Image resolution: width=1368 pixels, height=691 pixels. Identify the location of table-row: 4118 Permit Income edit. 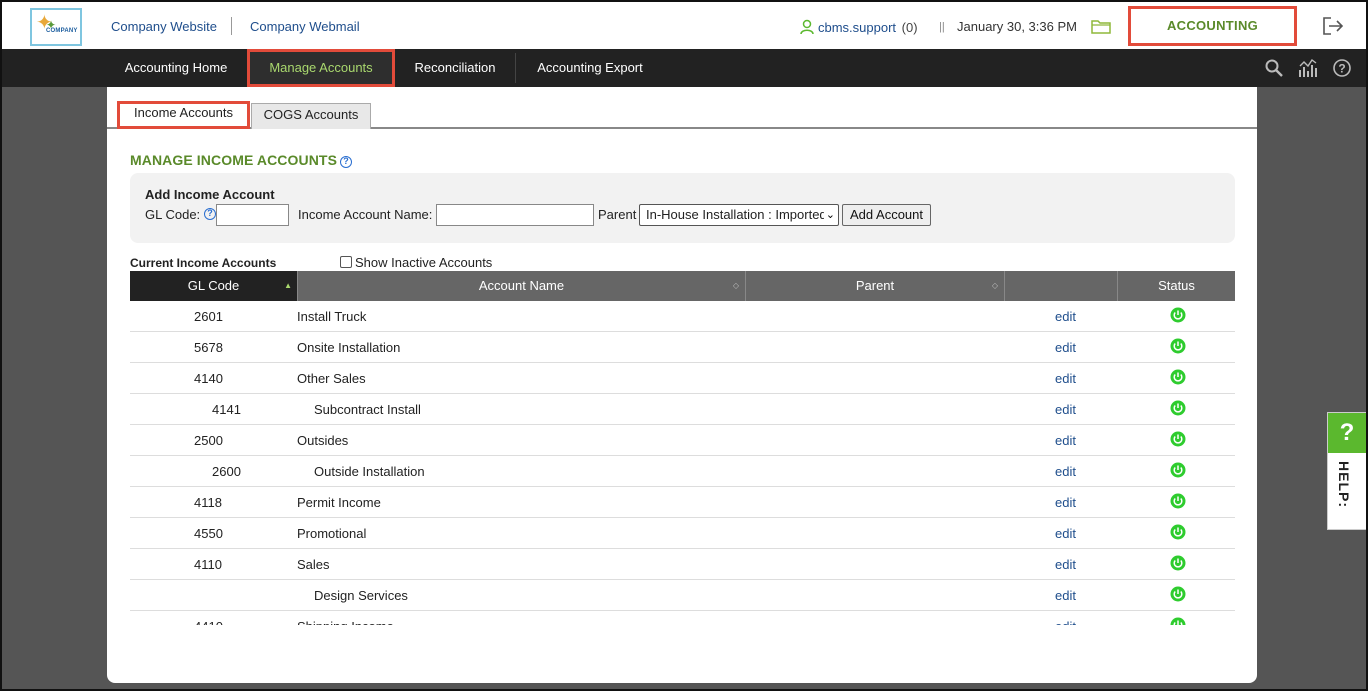
(682, 502).